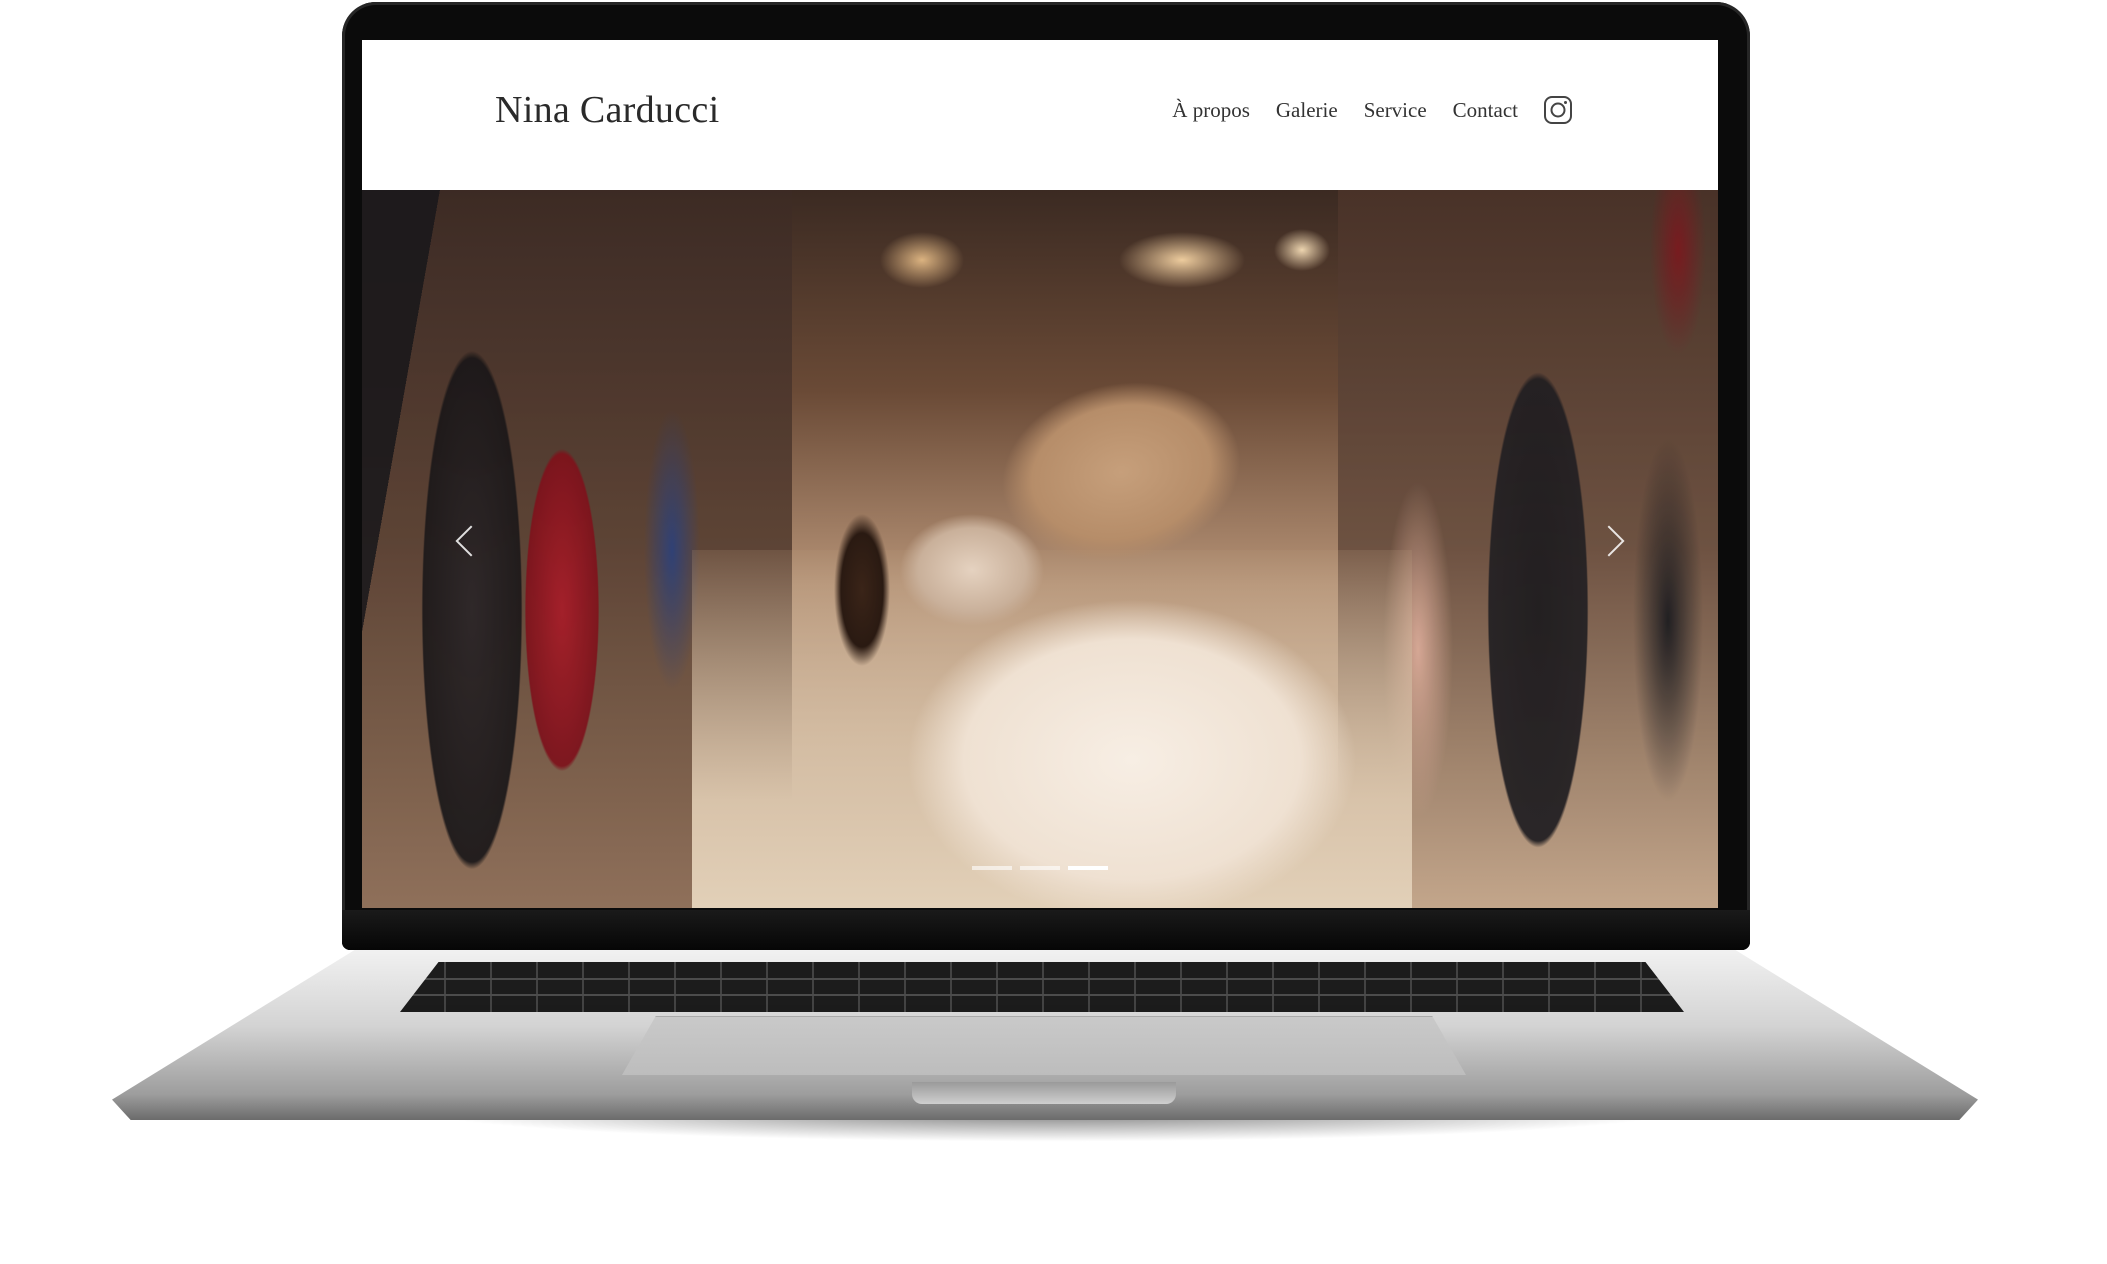  I want to click on nav-link-service: Service, so click(1395, 110).